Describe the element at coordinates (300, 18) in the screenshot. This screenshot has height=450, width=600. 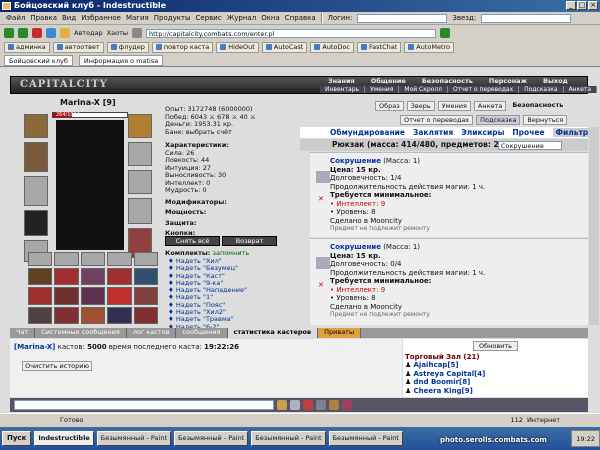
I see `menu-item: Справка` at that location.